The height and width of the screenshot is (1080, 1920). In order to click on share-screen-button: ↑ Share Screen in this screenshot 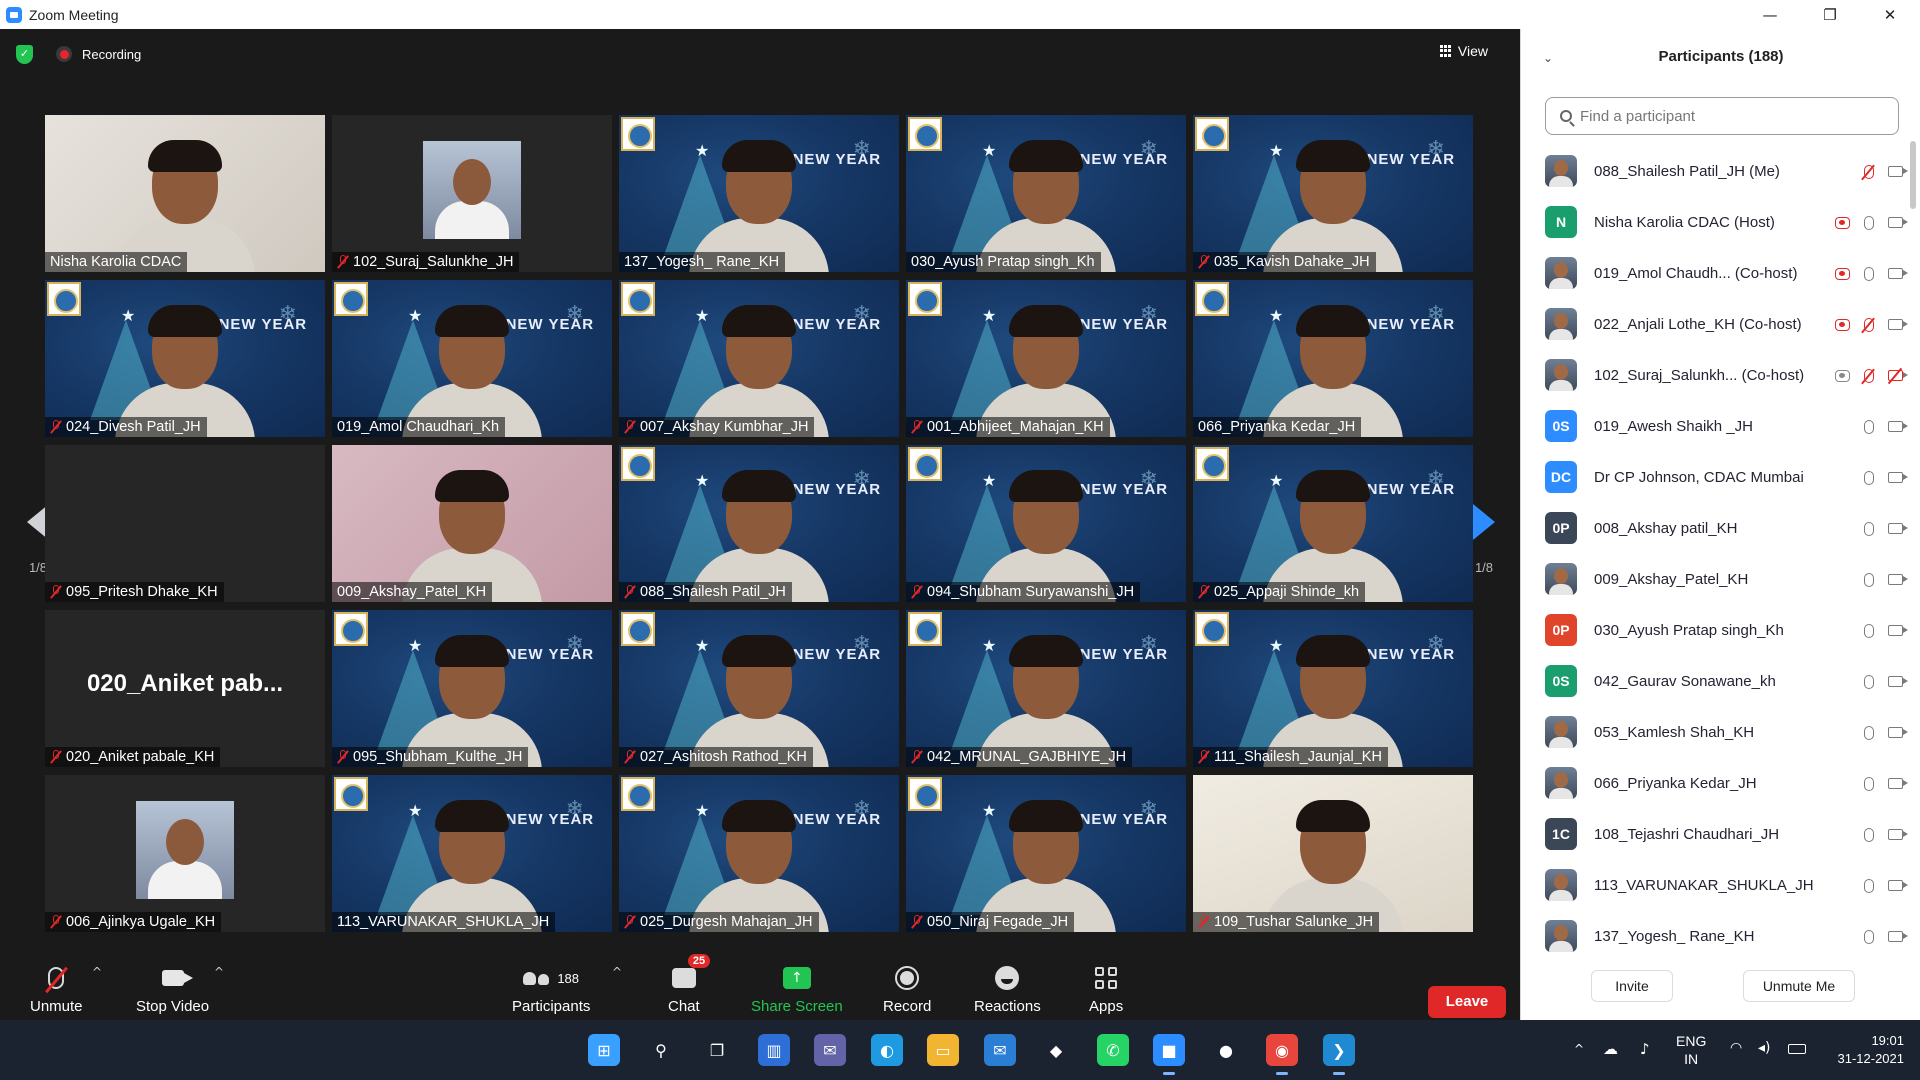, I will do `click(797, 986)`.